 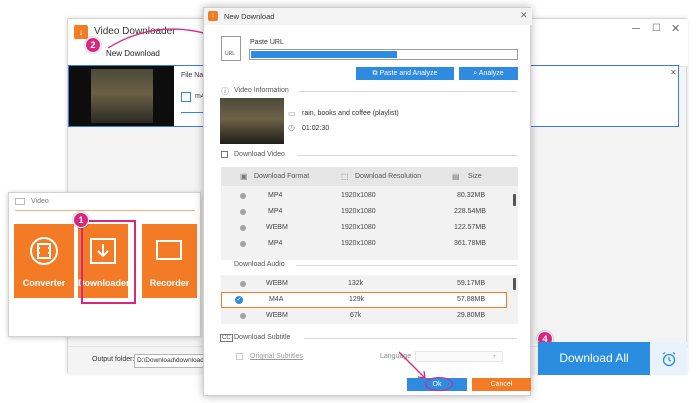 What do you see at coordinates (169, 261) in the screenshot?
I see `recorder-tile: Recorder` at bounding box center [169, 261].